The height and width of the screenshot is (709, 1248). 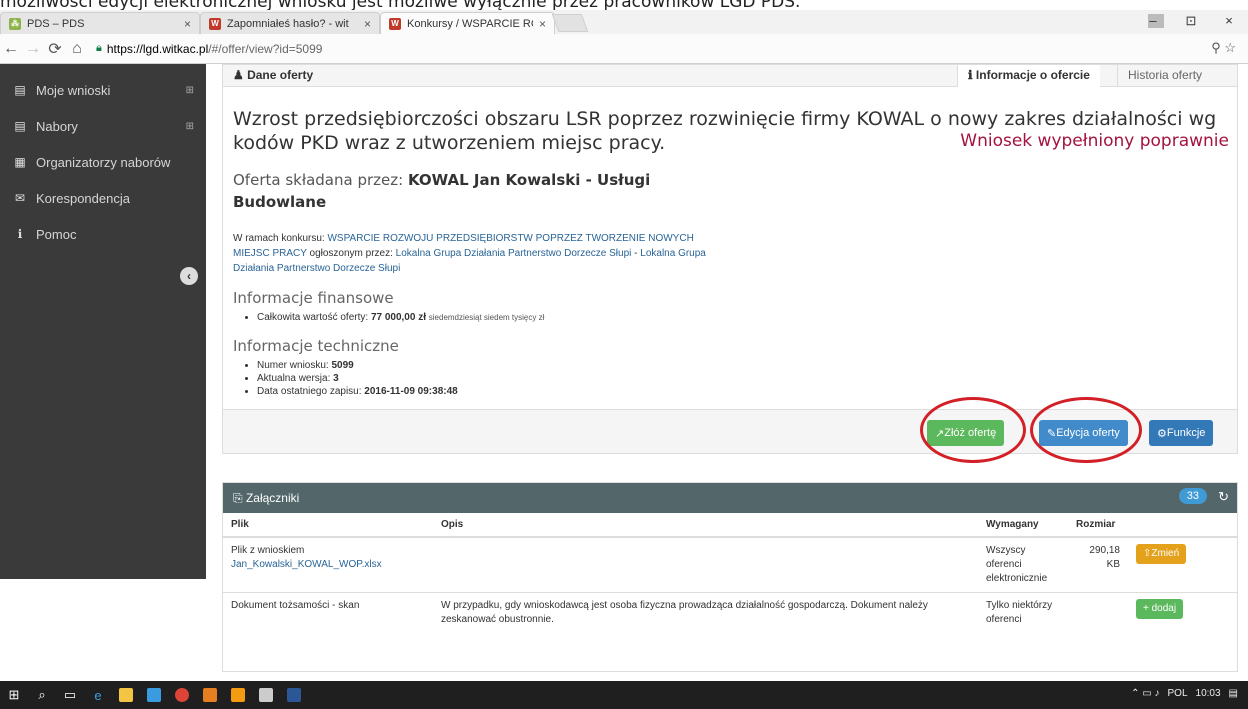 What do you see at coordinates (1182, 525) in the screenshot?
I see `column-header` at bounding box center [1182, 525].